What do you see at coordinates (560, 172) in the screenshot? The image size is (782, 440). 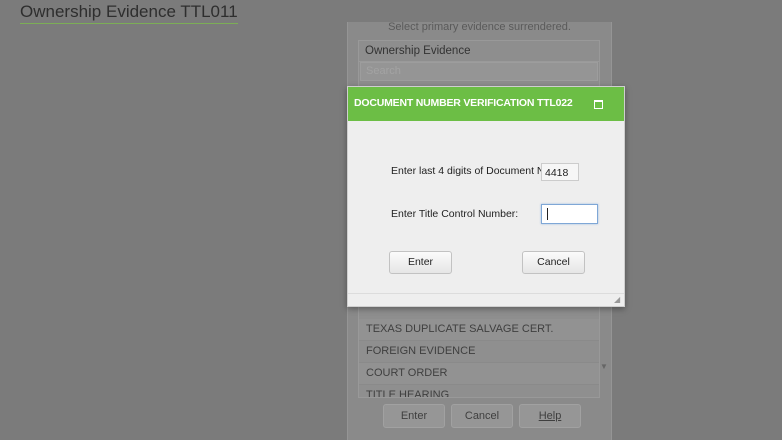 I see `doc-number-field: 4418` at bounding box center [560, 172].